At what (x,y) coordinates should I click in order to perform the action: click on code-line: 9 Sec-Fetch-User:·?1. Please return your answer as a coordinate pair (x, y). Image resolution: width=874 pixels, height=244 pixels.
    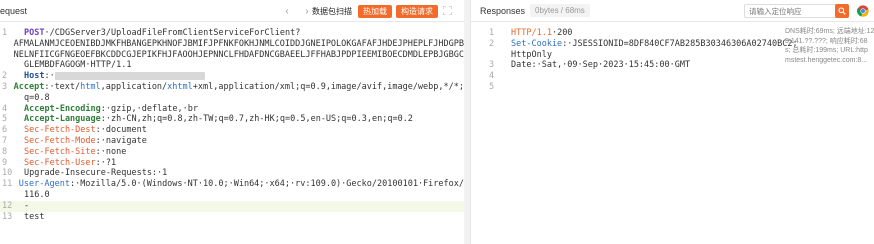
    Looking at the image, I should click on (232, 163).